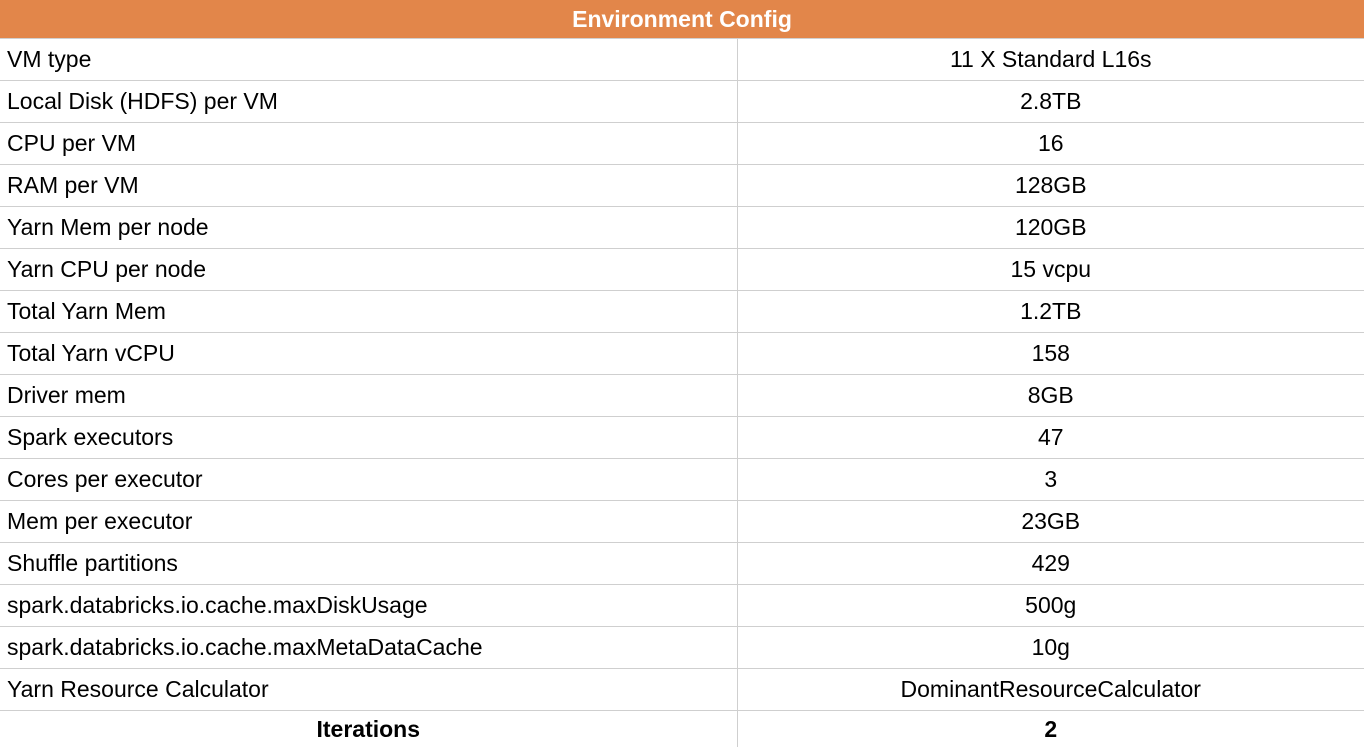 The height and width of the screenshot is (748, 1364). I want to click on table-row: Mem per executor 23GB, so click(682, 521).